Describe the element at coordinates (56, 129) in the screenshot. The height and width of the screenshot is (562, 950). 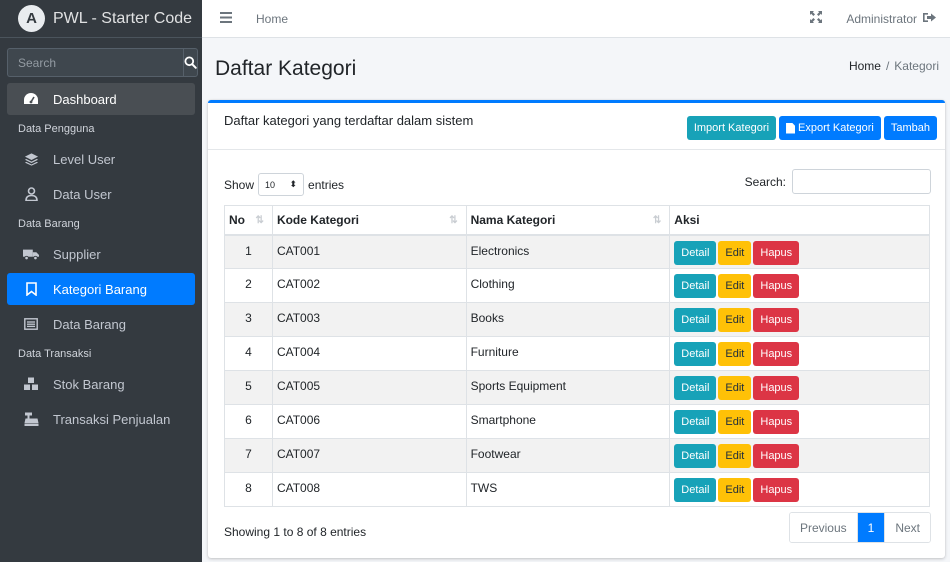
I see `nav-header-pengguna: Data Pengguna` at that location.